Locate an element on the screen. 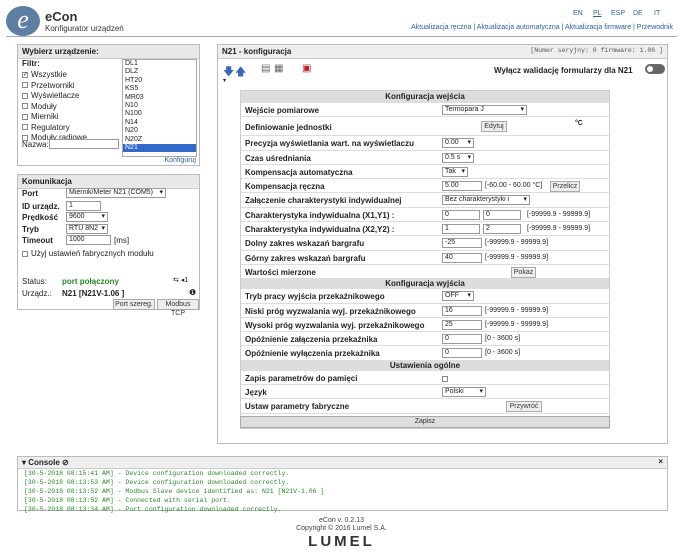 The height and width of the screenshot is (552, 683). restore-button: Przywróć is located at coordinates (524, 407).